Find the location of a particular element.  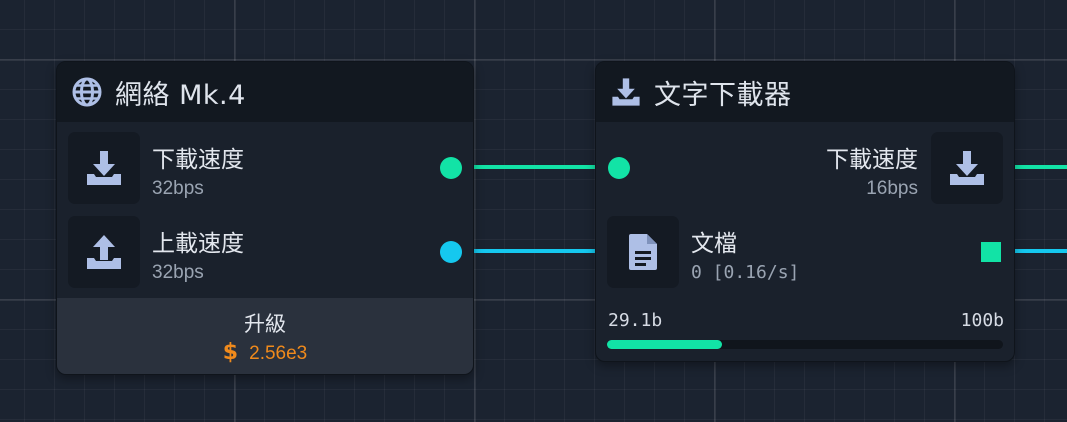

globe-icon is located at coordinates (87, 92).